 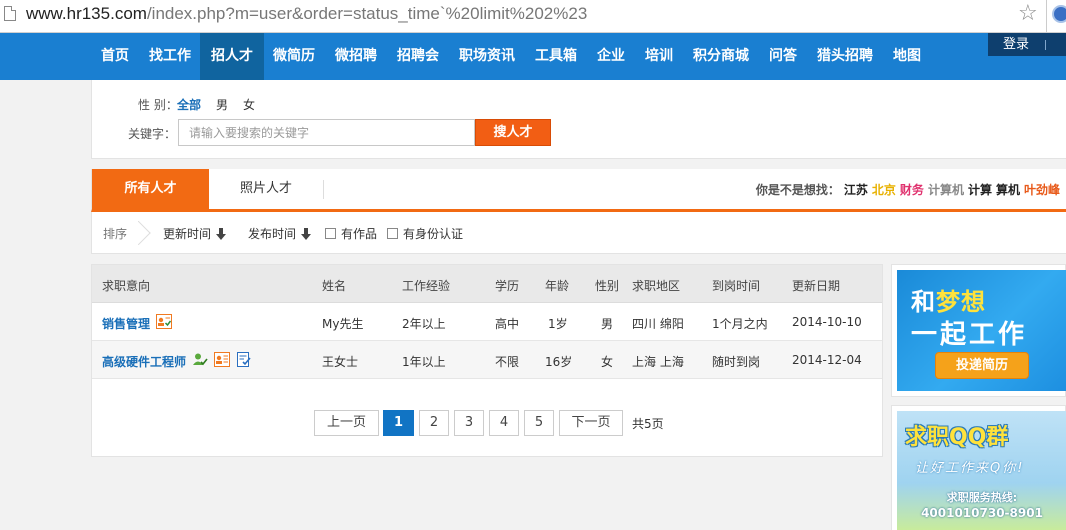 What do you see at coordinates (556, 56) in the screenshot?
I see `nav-item-toolbox: 工具箱` at bounding box center [556, 56].